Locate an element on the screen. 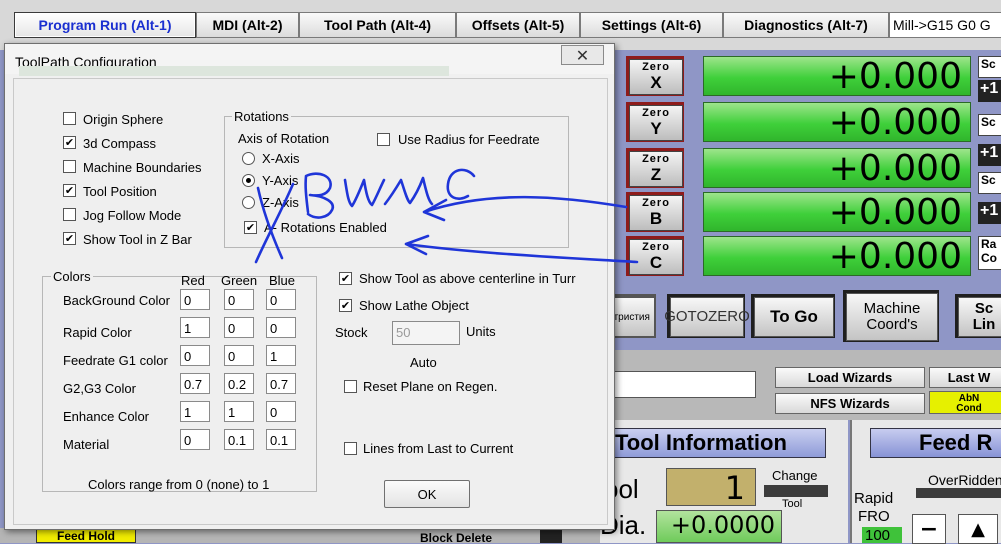  annotation-letter-v is located at coordinates (319, 195).